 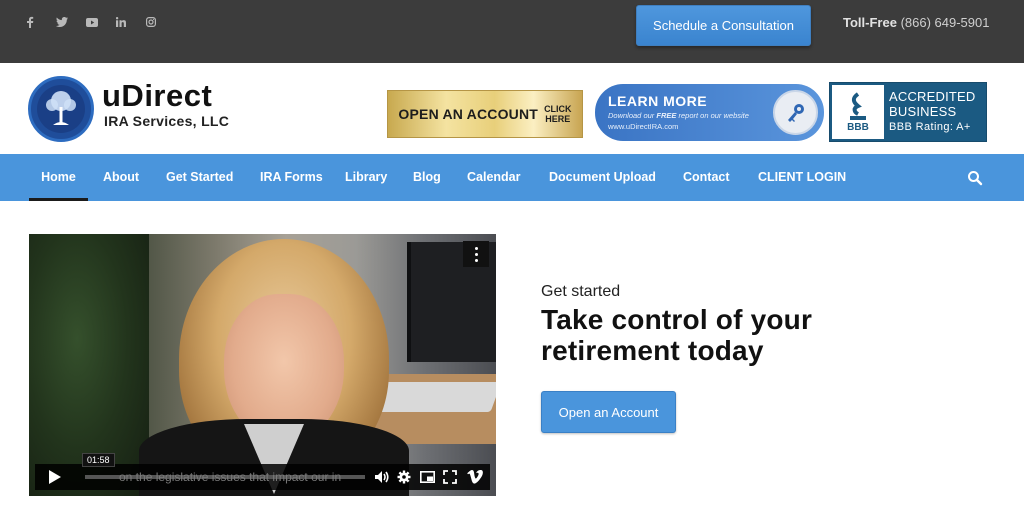 I want to click on more-options-icon, so click(x=476, y=254).